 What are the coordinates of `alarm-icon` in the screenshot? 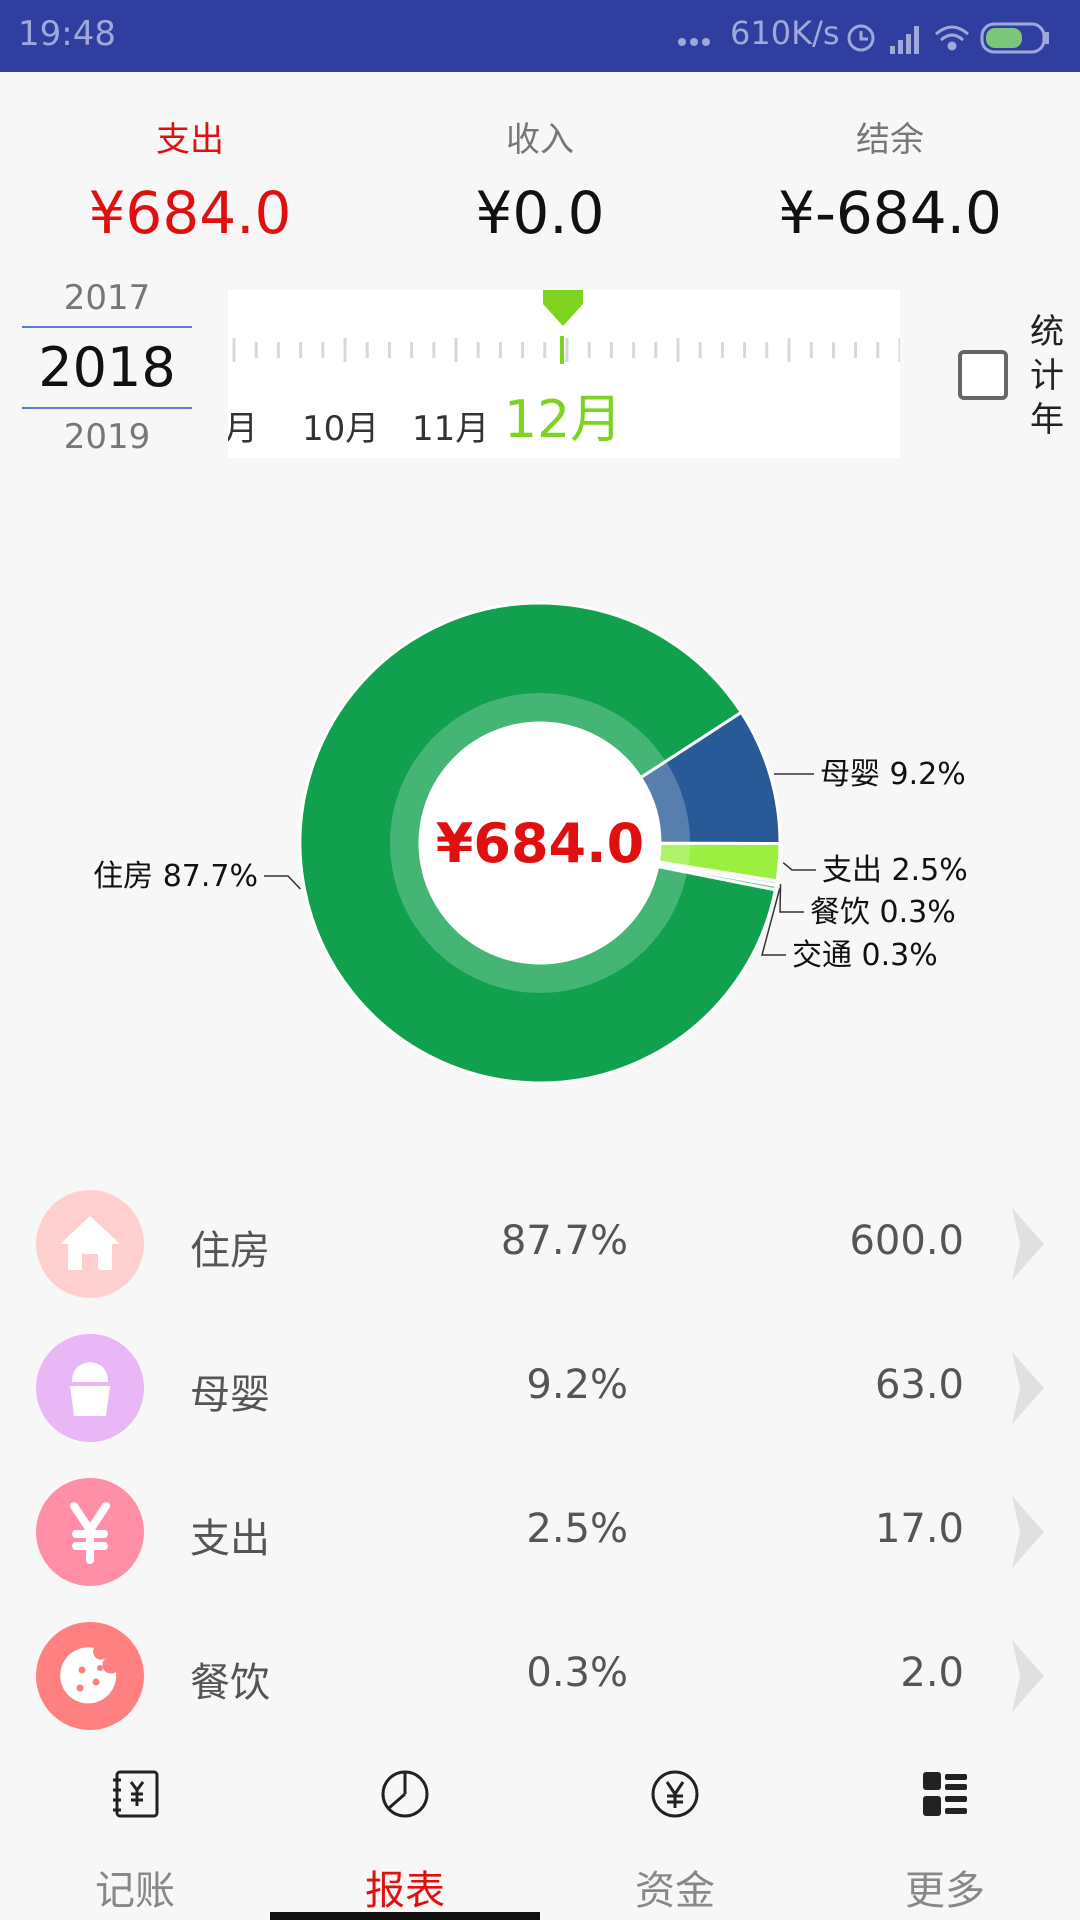 It's located at (861, 38).